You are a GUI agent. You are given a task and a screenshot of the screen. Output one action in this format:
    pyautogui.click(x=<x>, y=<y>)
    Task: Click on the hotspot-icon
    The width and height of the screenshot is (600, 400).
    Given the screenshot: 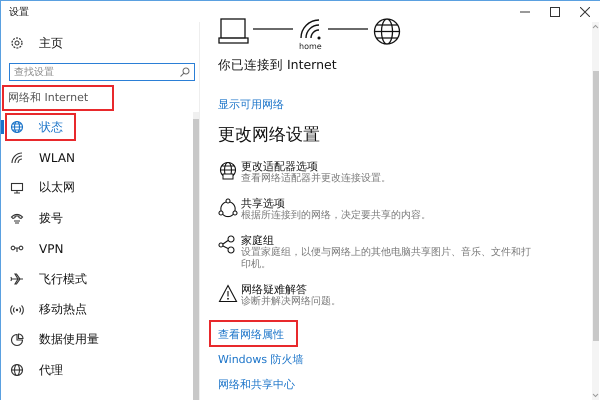 What is the action you would take?
    pyautogui.click(x=17, y=309)
    